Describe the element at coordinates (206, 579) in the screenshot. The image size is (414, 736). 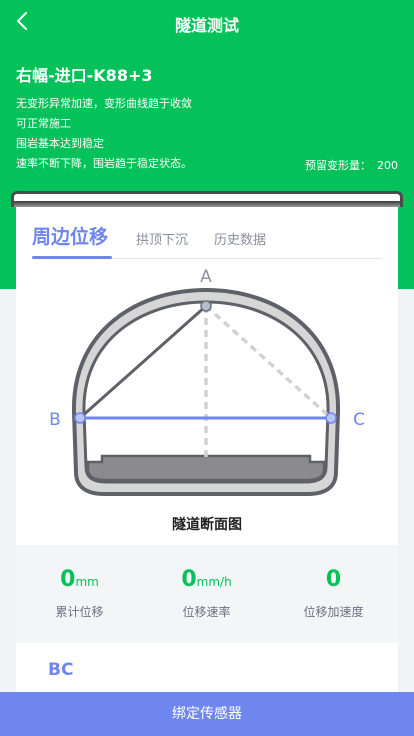
I see `stat-value: 0mm/h` at that location.